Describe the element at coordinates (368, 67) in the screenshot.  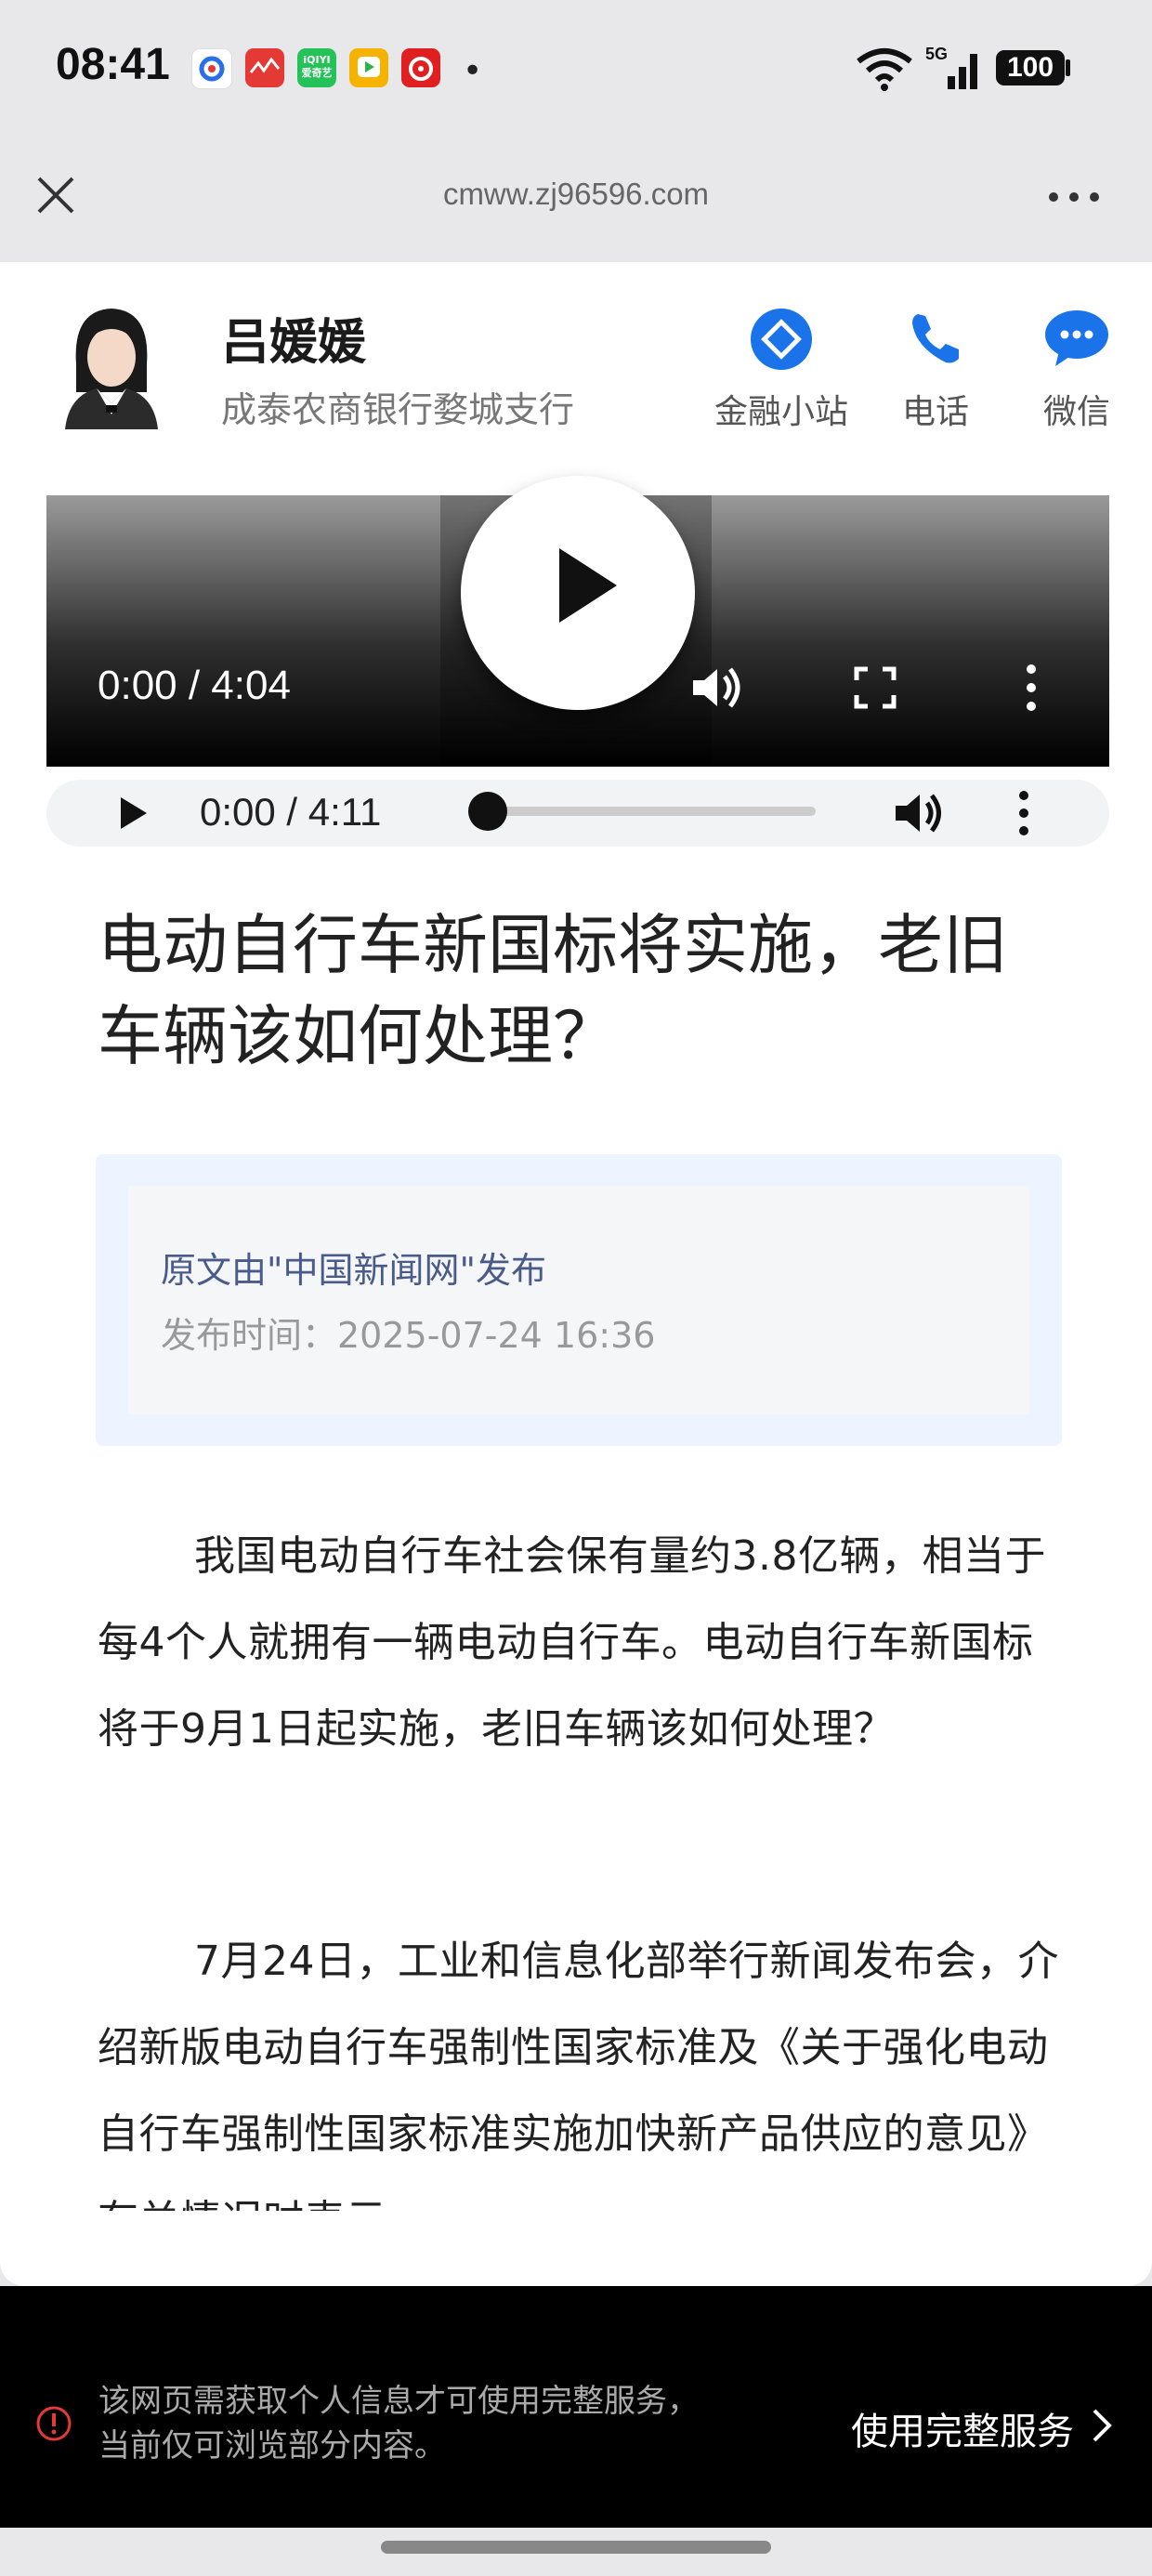
I see `video-app-icon` at that location.